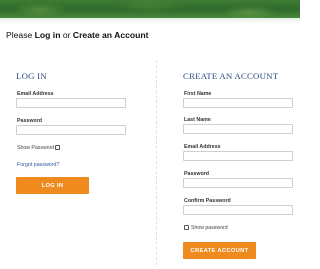 This screenshot has height=269, width=320. Describe the element at coordinates (231, 76) in the screenshot. I see `register-title: CREATE AN ACCOUNT` at that location.